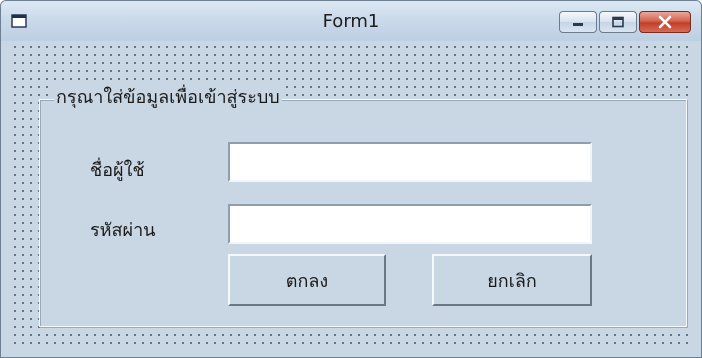 This screenshot has height=358, width=702. I want to click on ok-button: ตกลง, so click(307, 280).